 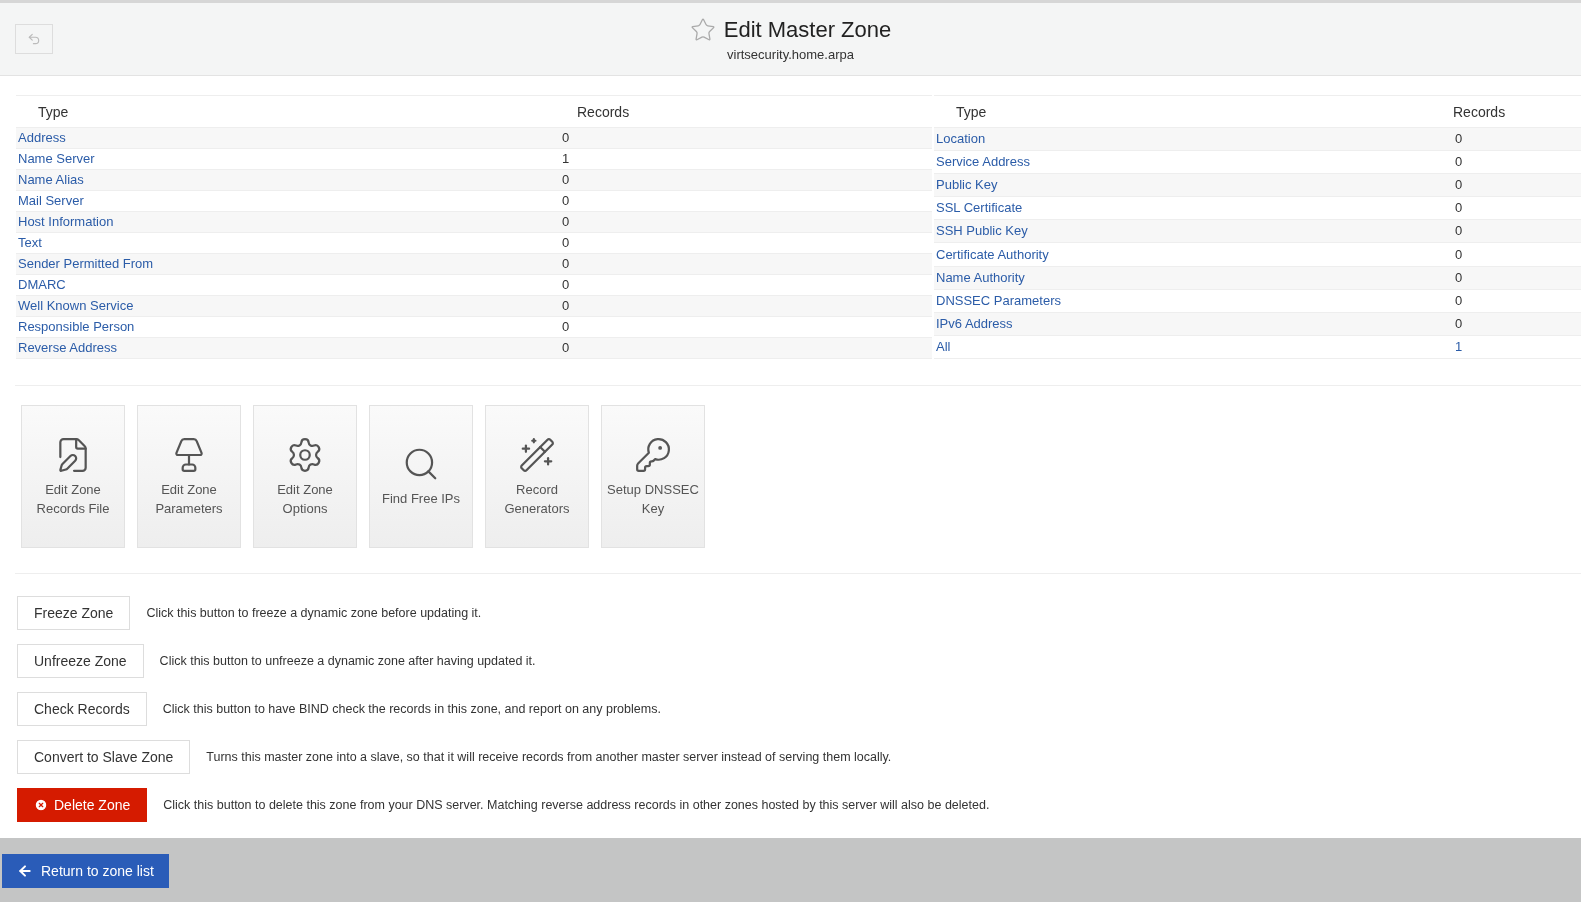 I want to click on record-type-link: Name Authority, so click(x=980, y=277).